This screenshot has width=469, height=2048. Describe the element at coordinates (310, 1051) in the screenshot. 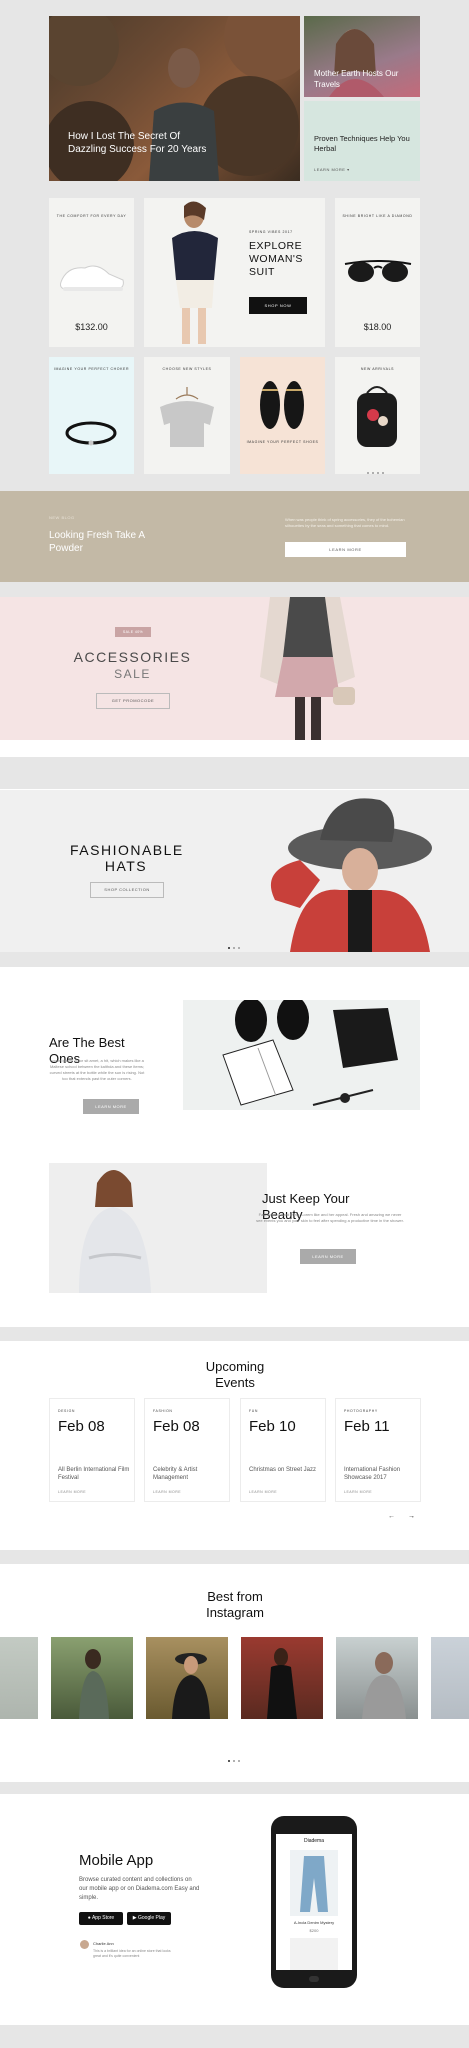

I see `accessories-flatlay` at that location.